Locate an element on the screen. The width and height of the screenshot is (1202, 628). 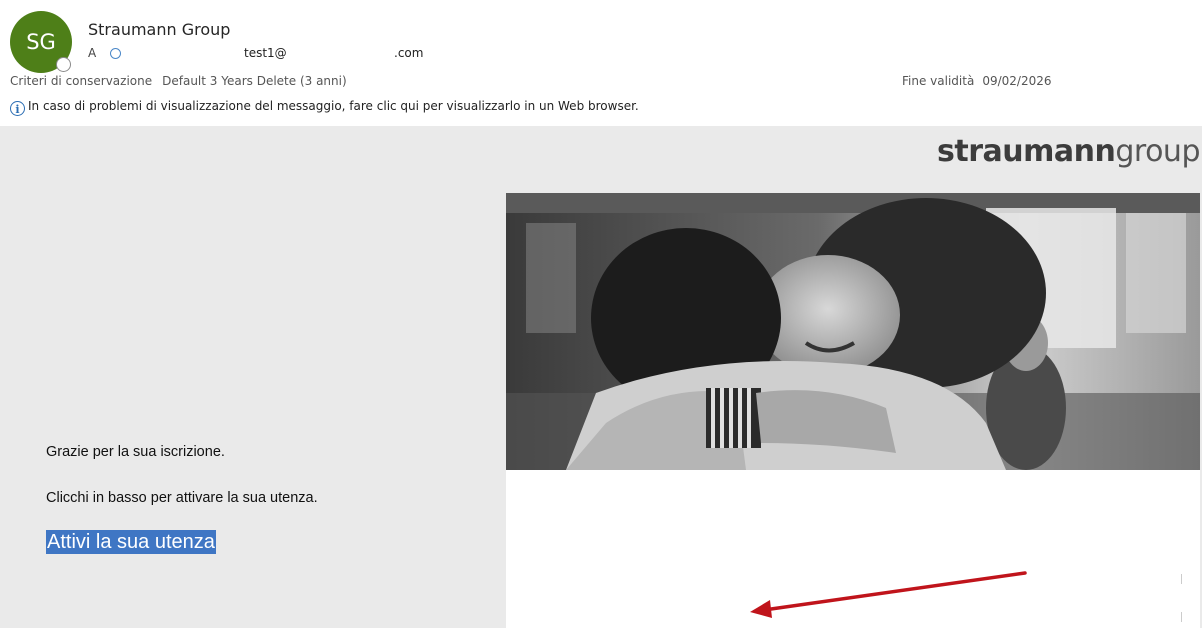
brand-logo-light: group is located at coordinates (1157, 151).